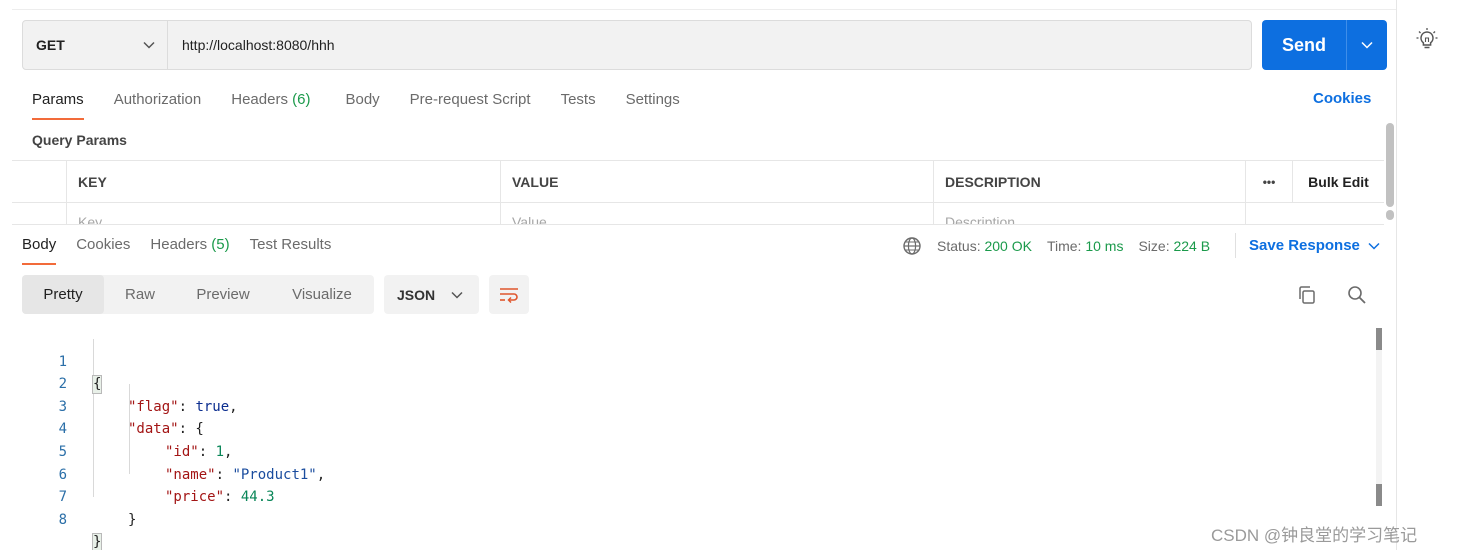 The width and height of the screenshot is (1457, 550). Describe the element at coordinates (685, 518) in the screenshot. I see `code-line: 8 }` at that location.